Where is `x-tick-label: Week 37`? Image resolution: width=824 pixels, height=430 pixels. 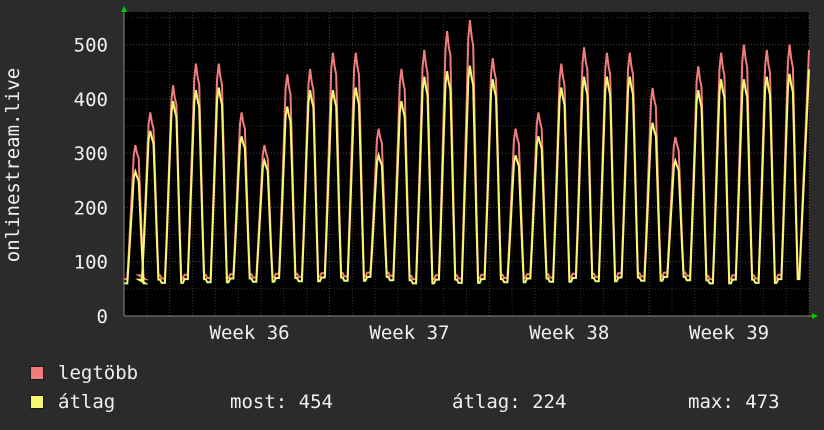
x-tick-label: Week 37 is located at coordinates (409, 331).